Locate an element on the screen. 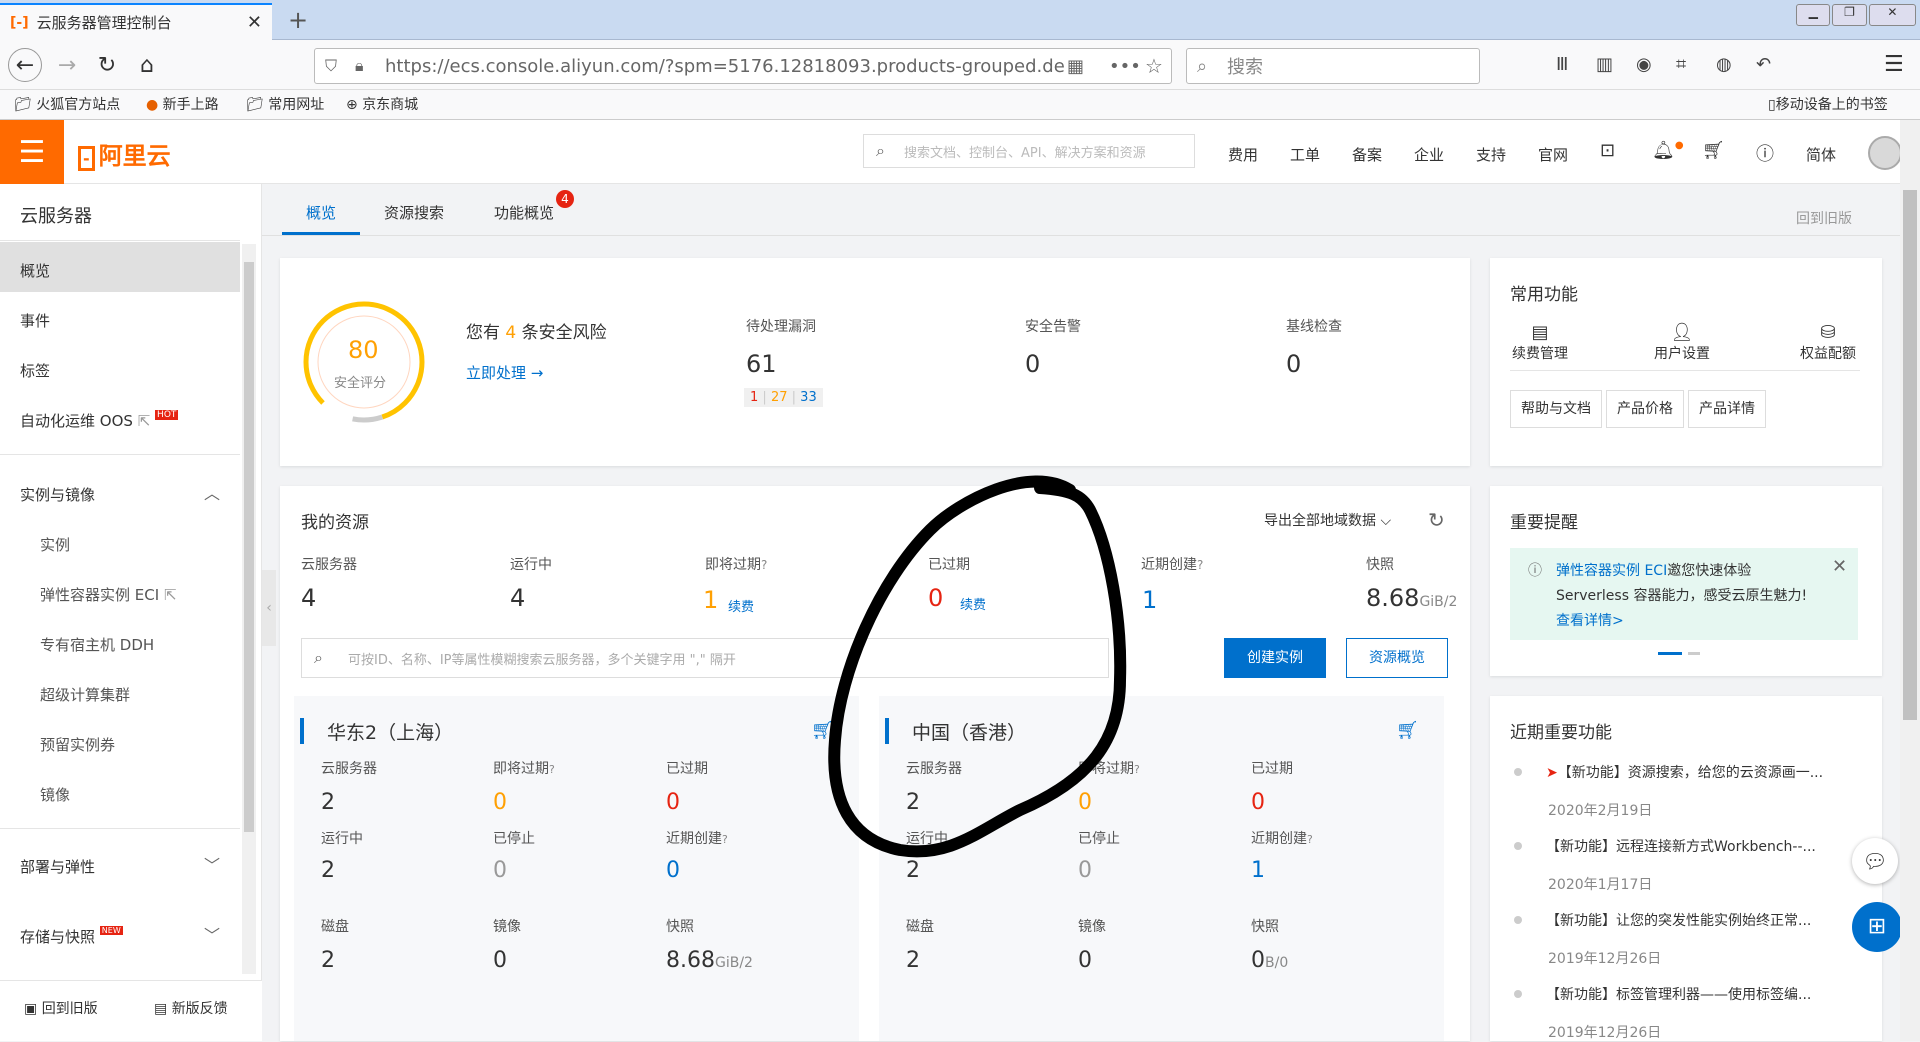 Image resolution: width=1920 pixels, height=1042 pixels. aliyun-logo: - 阿里云 is located at coordinates (124, 153).